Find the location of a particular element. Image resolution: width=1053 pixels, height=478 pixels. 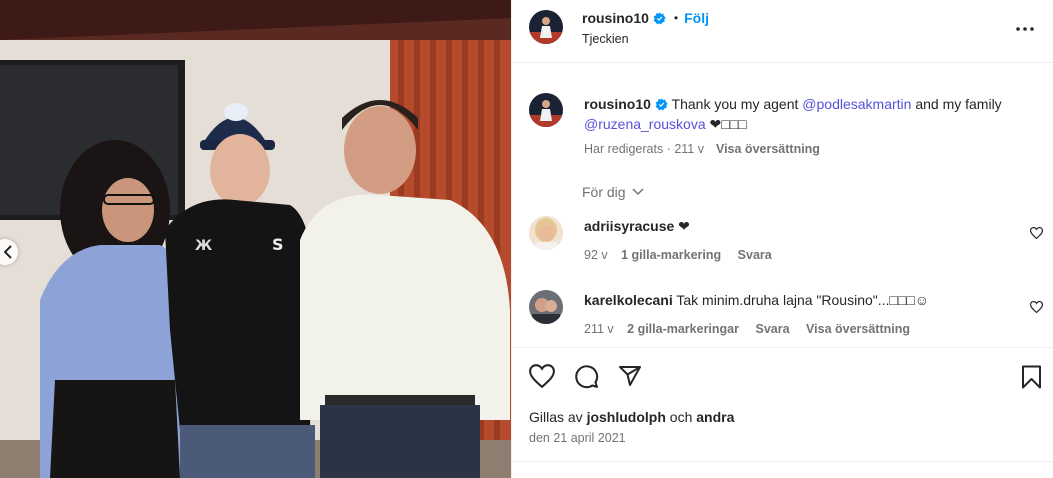

comment-meta: 92 v 1 gilla-markering Svara is located at coordinates (678, 255).